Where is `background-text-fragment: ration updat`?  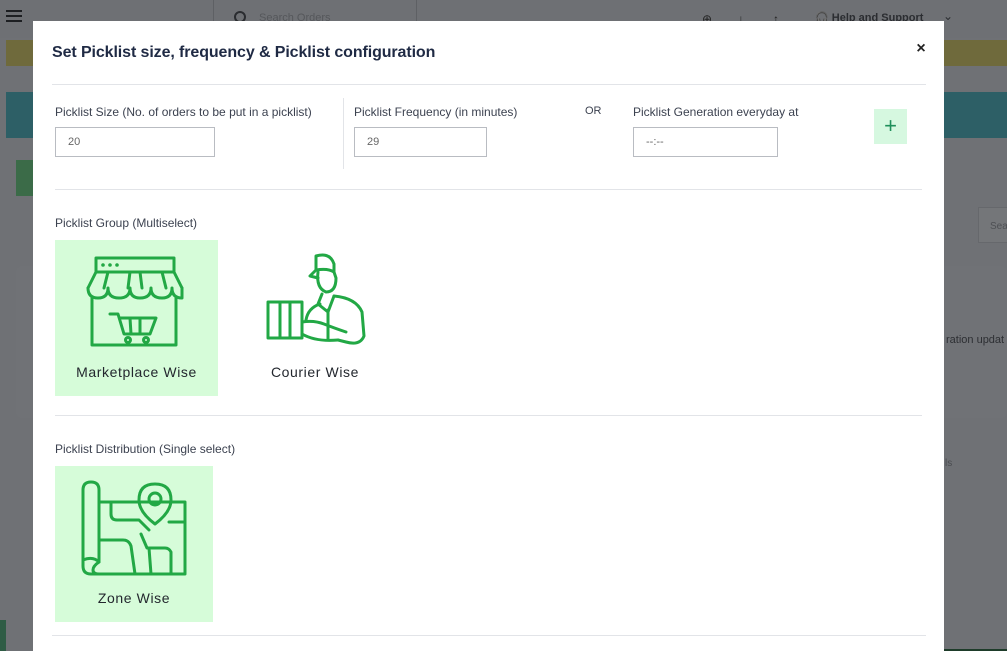 background-text-fragment: ration updat is located at coordinates (975, 340).